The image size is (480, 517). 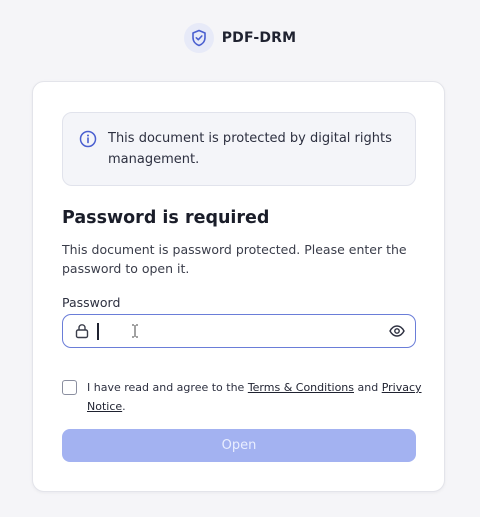 What do you see at coordinates (301, 387) in the screenshot?
I see `terms-link: Terms & Conditions` at bounding box center [301, 387].